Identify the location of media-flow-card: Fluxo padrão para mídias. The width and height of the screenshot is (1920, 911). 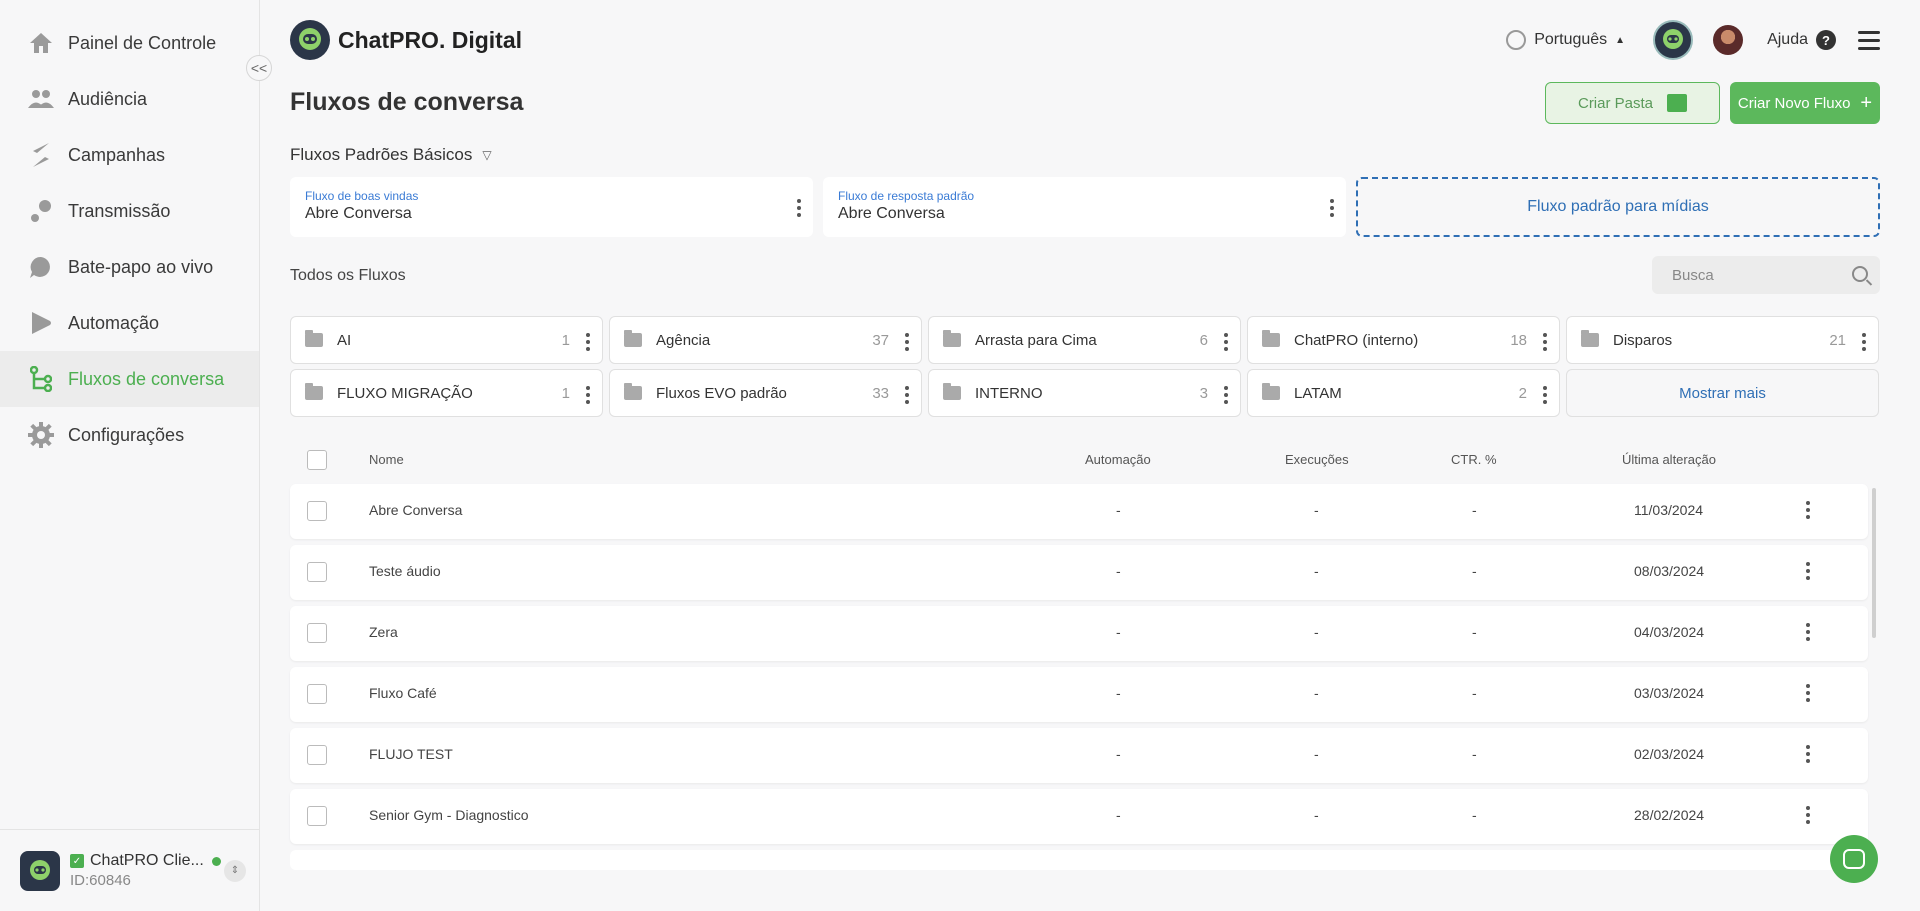
(1618, 207).